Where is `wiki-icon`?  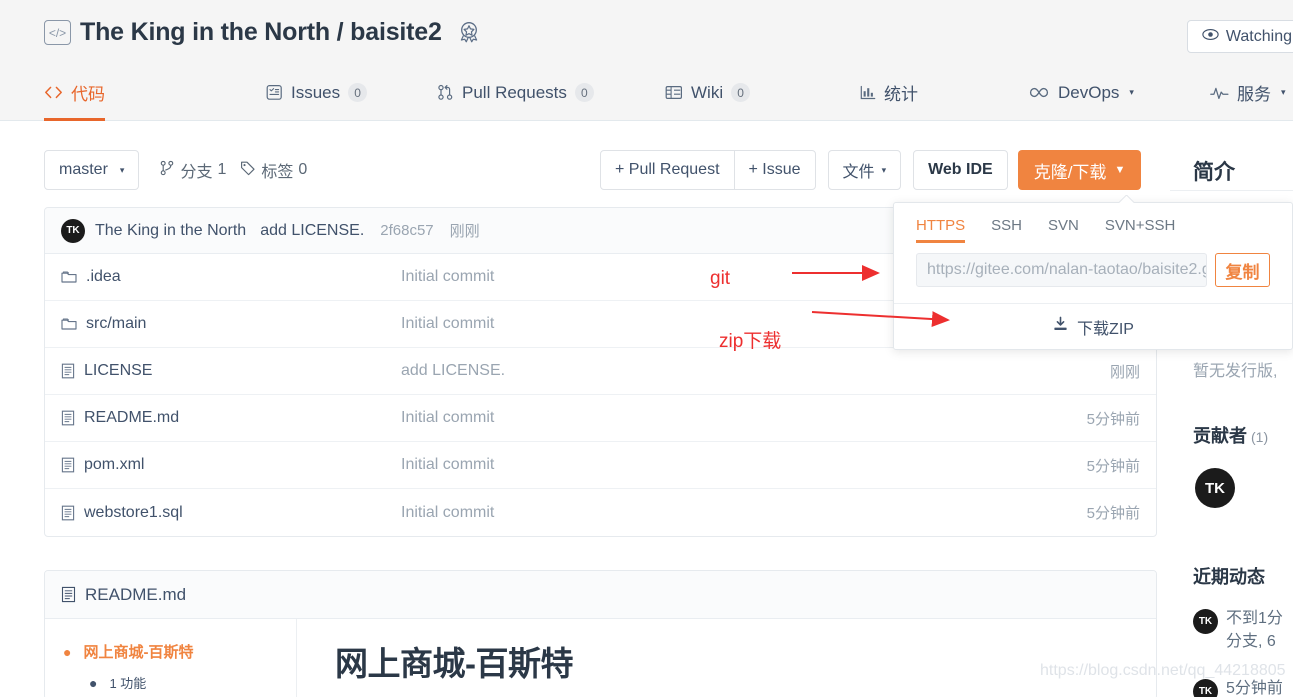
wiki-icon is located at coordinates (674, 92).